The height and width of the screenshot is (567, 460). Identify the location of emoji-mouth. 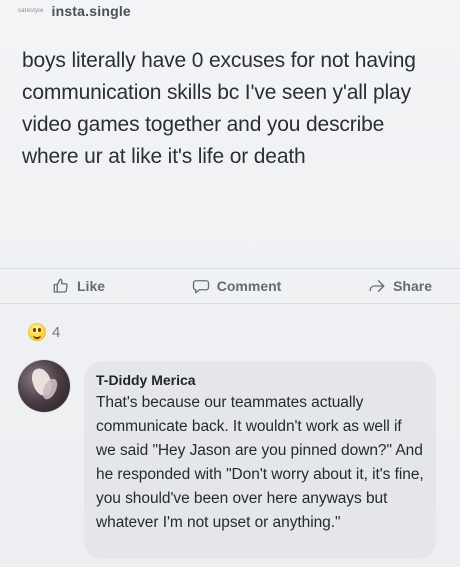
(37, 336).